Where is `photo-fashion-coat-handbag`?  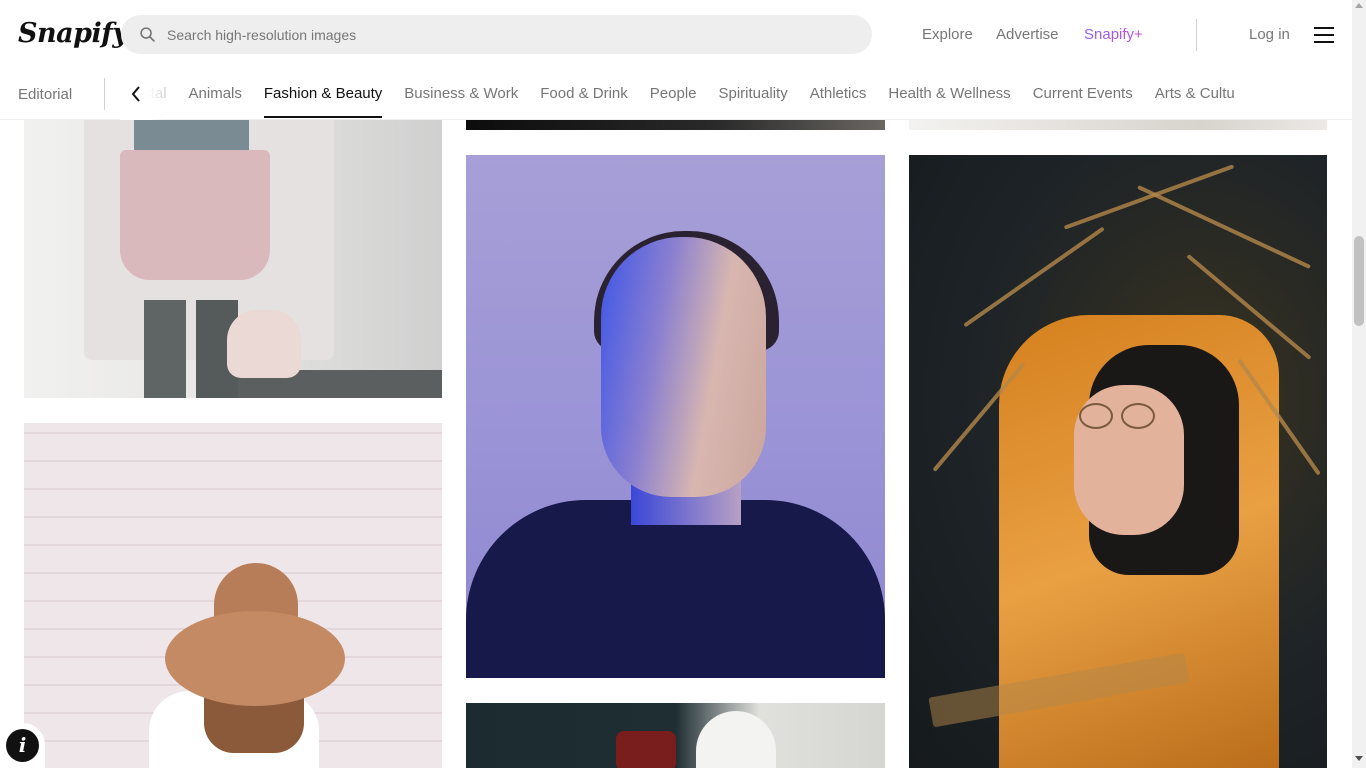
photo-fashion-coat-handbag is located at coordinates (233, 259).